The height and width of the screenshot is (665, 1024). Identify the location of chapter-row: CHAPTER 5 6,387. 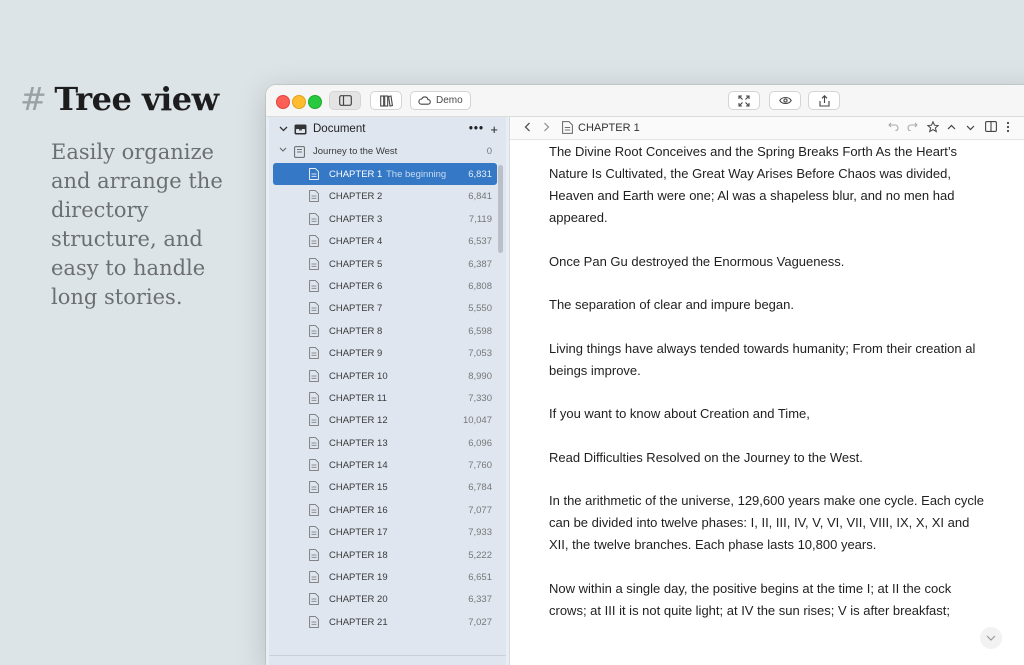
(385, 264).